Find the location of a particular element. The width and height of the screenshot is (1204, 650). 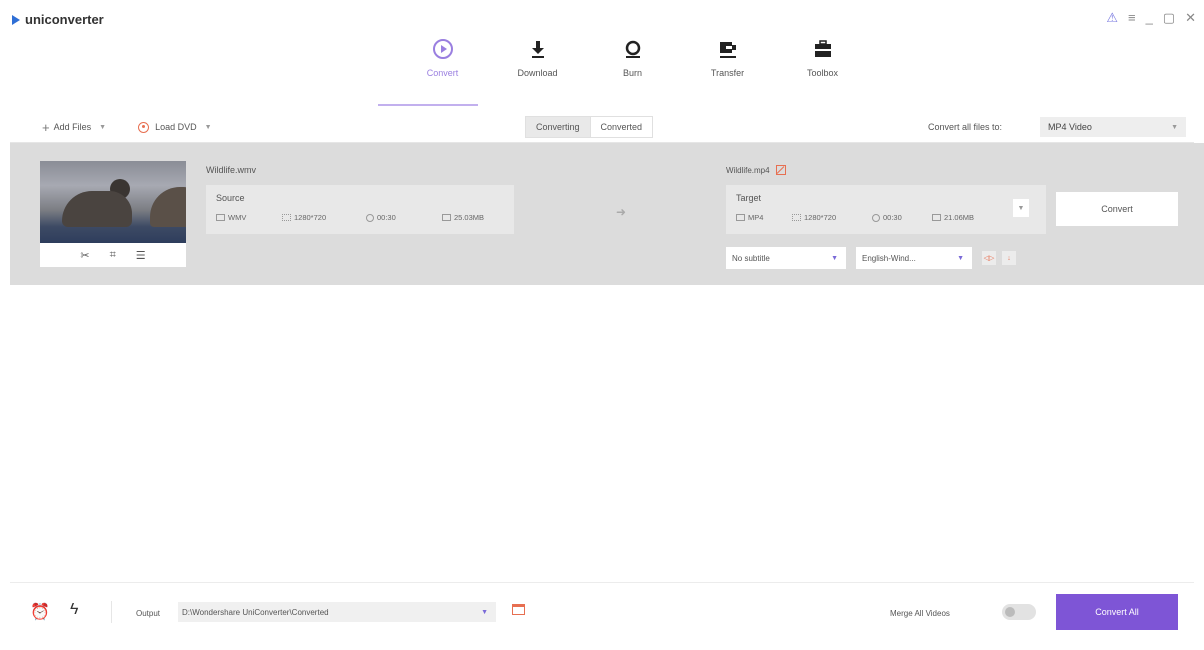

source-info: Source WMV 1280*720 00:30 25.03MB is located at coordinates (360, 209).